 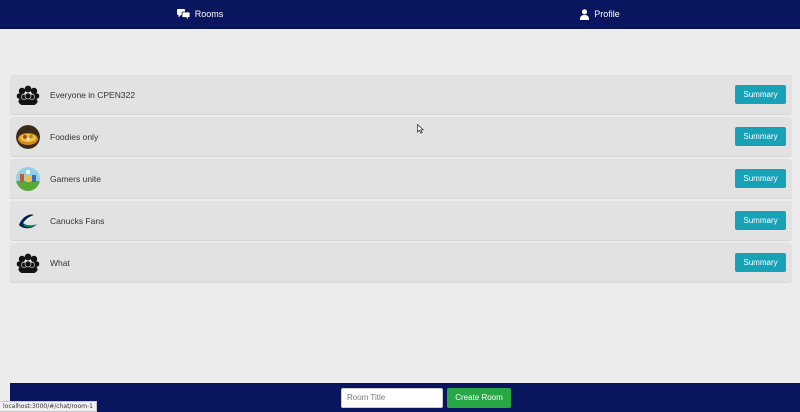 I want to click on room-name: Foodies only, so click(x=74, y=136).